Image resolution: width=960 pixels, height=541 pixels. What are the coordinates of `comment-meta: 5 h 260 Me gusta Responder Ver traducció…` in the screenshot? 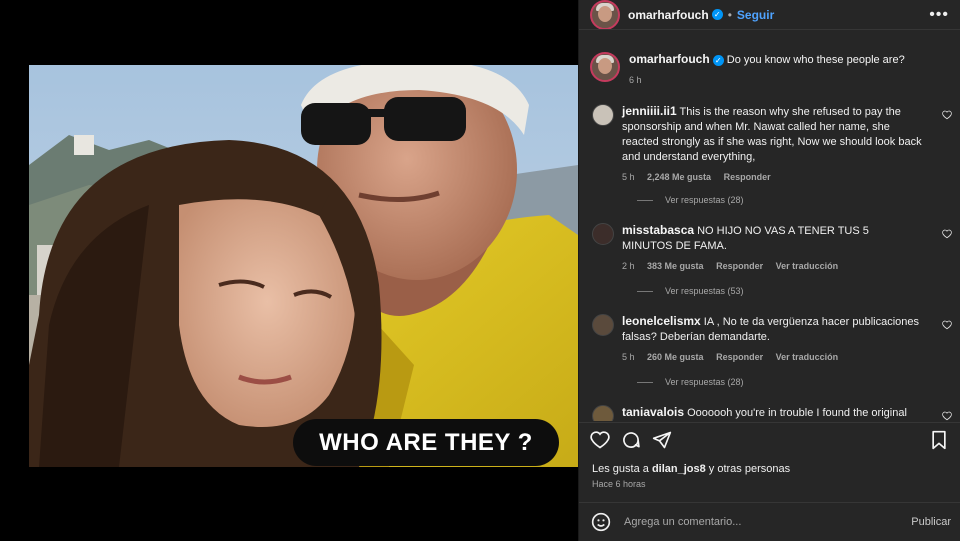 It's located at (772, 357).